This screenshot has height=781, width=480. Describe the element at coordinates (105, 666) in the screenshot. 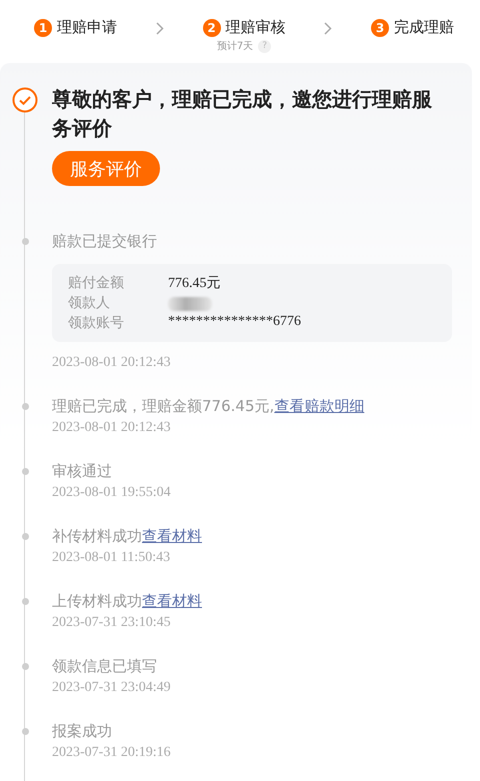

I see `event-title: 领款信息已填写` at that location.